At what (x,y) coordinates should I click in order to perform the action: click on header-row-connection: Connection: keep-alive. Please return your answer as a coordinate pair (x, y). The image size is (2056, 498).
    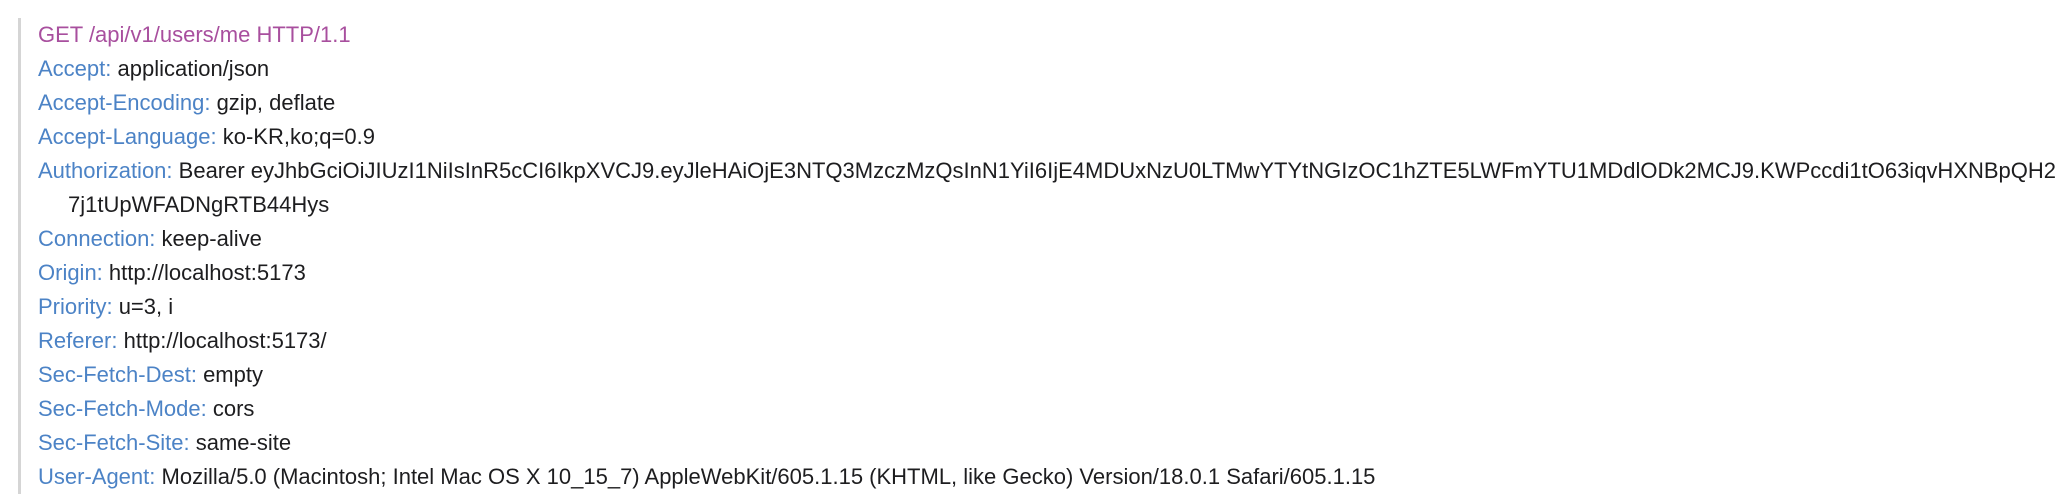
    Looking at the image, I should click on (1047, 239).